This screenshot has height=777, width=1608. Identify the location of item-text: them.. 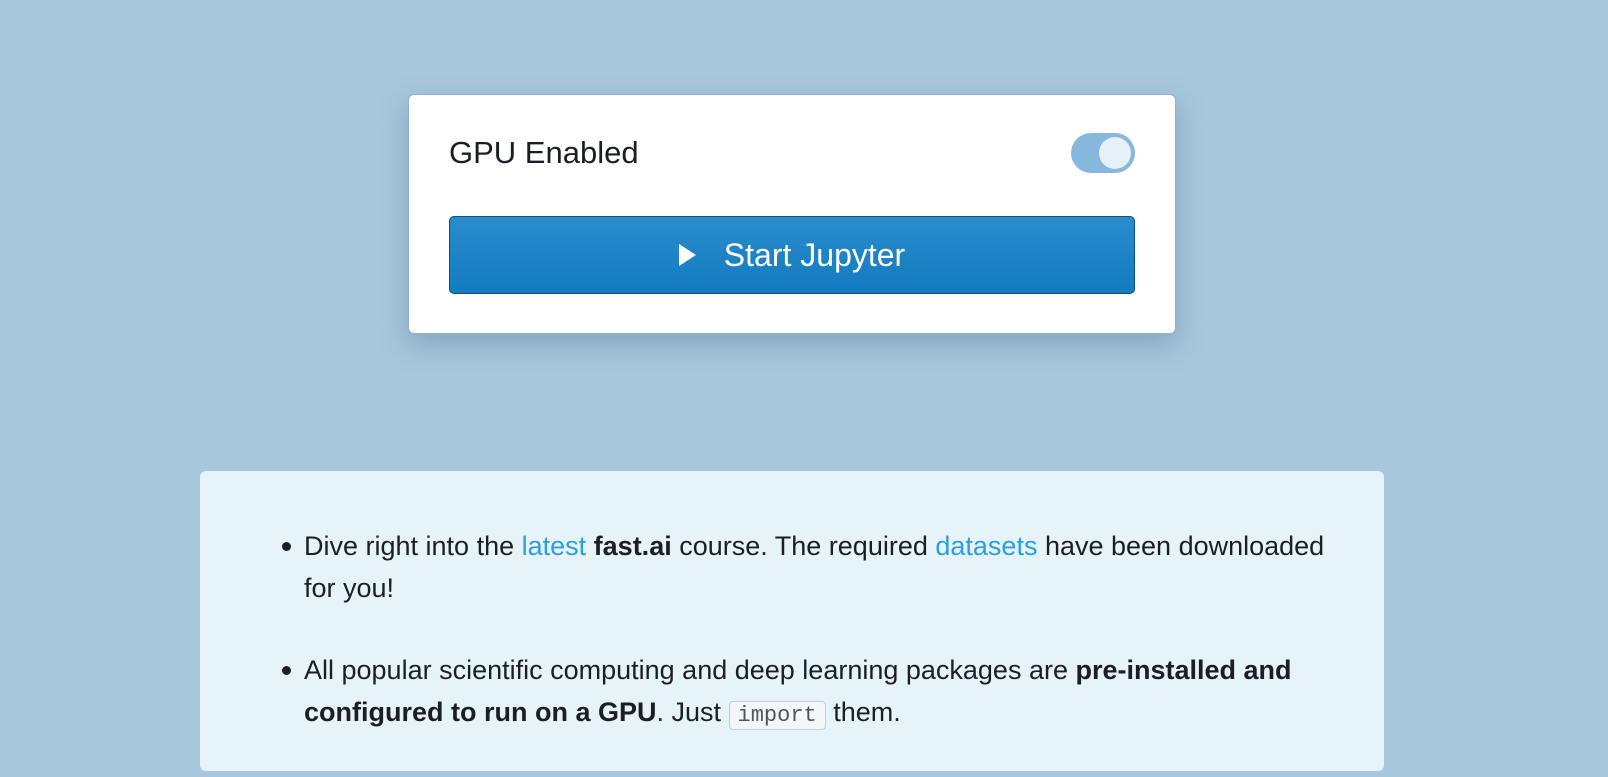
(863, 712).